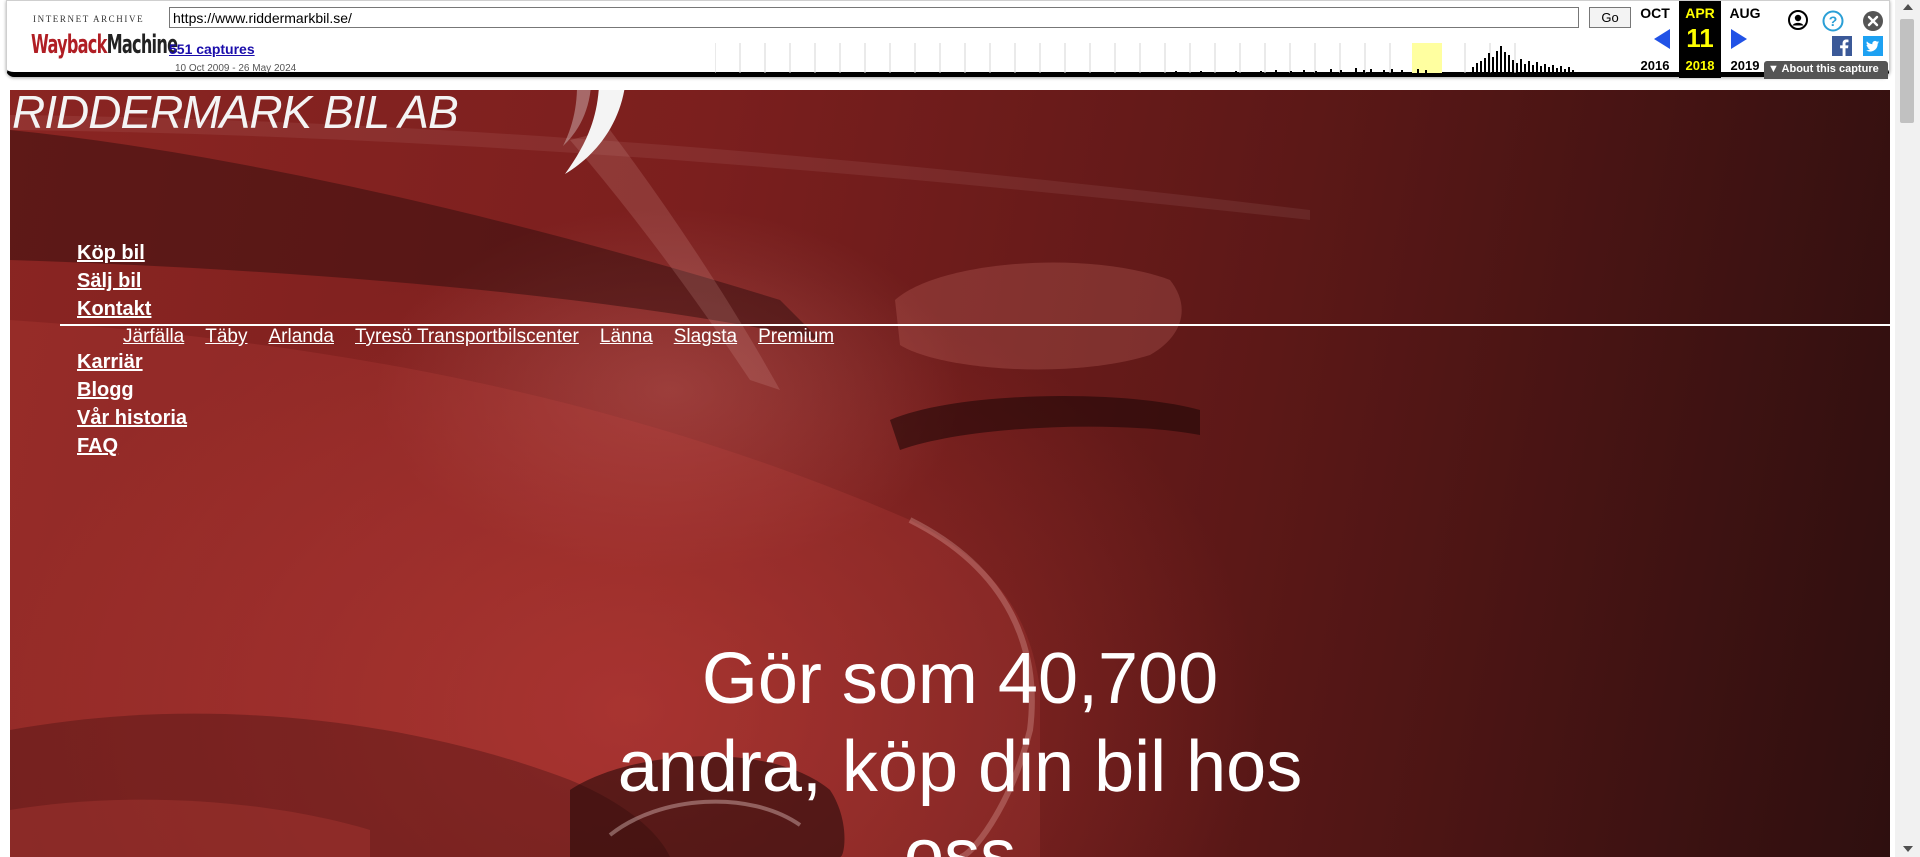 Image resolution: width=1920 pixels, height=857 pixels. Describe the element at coordinates (626, 337) in the screenshot. I see `subnav-item-lanna: Länna` at that location.